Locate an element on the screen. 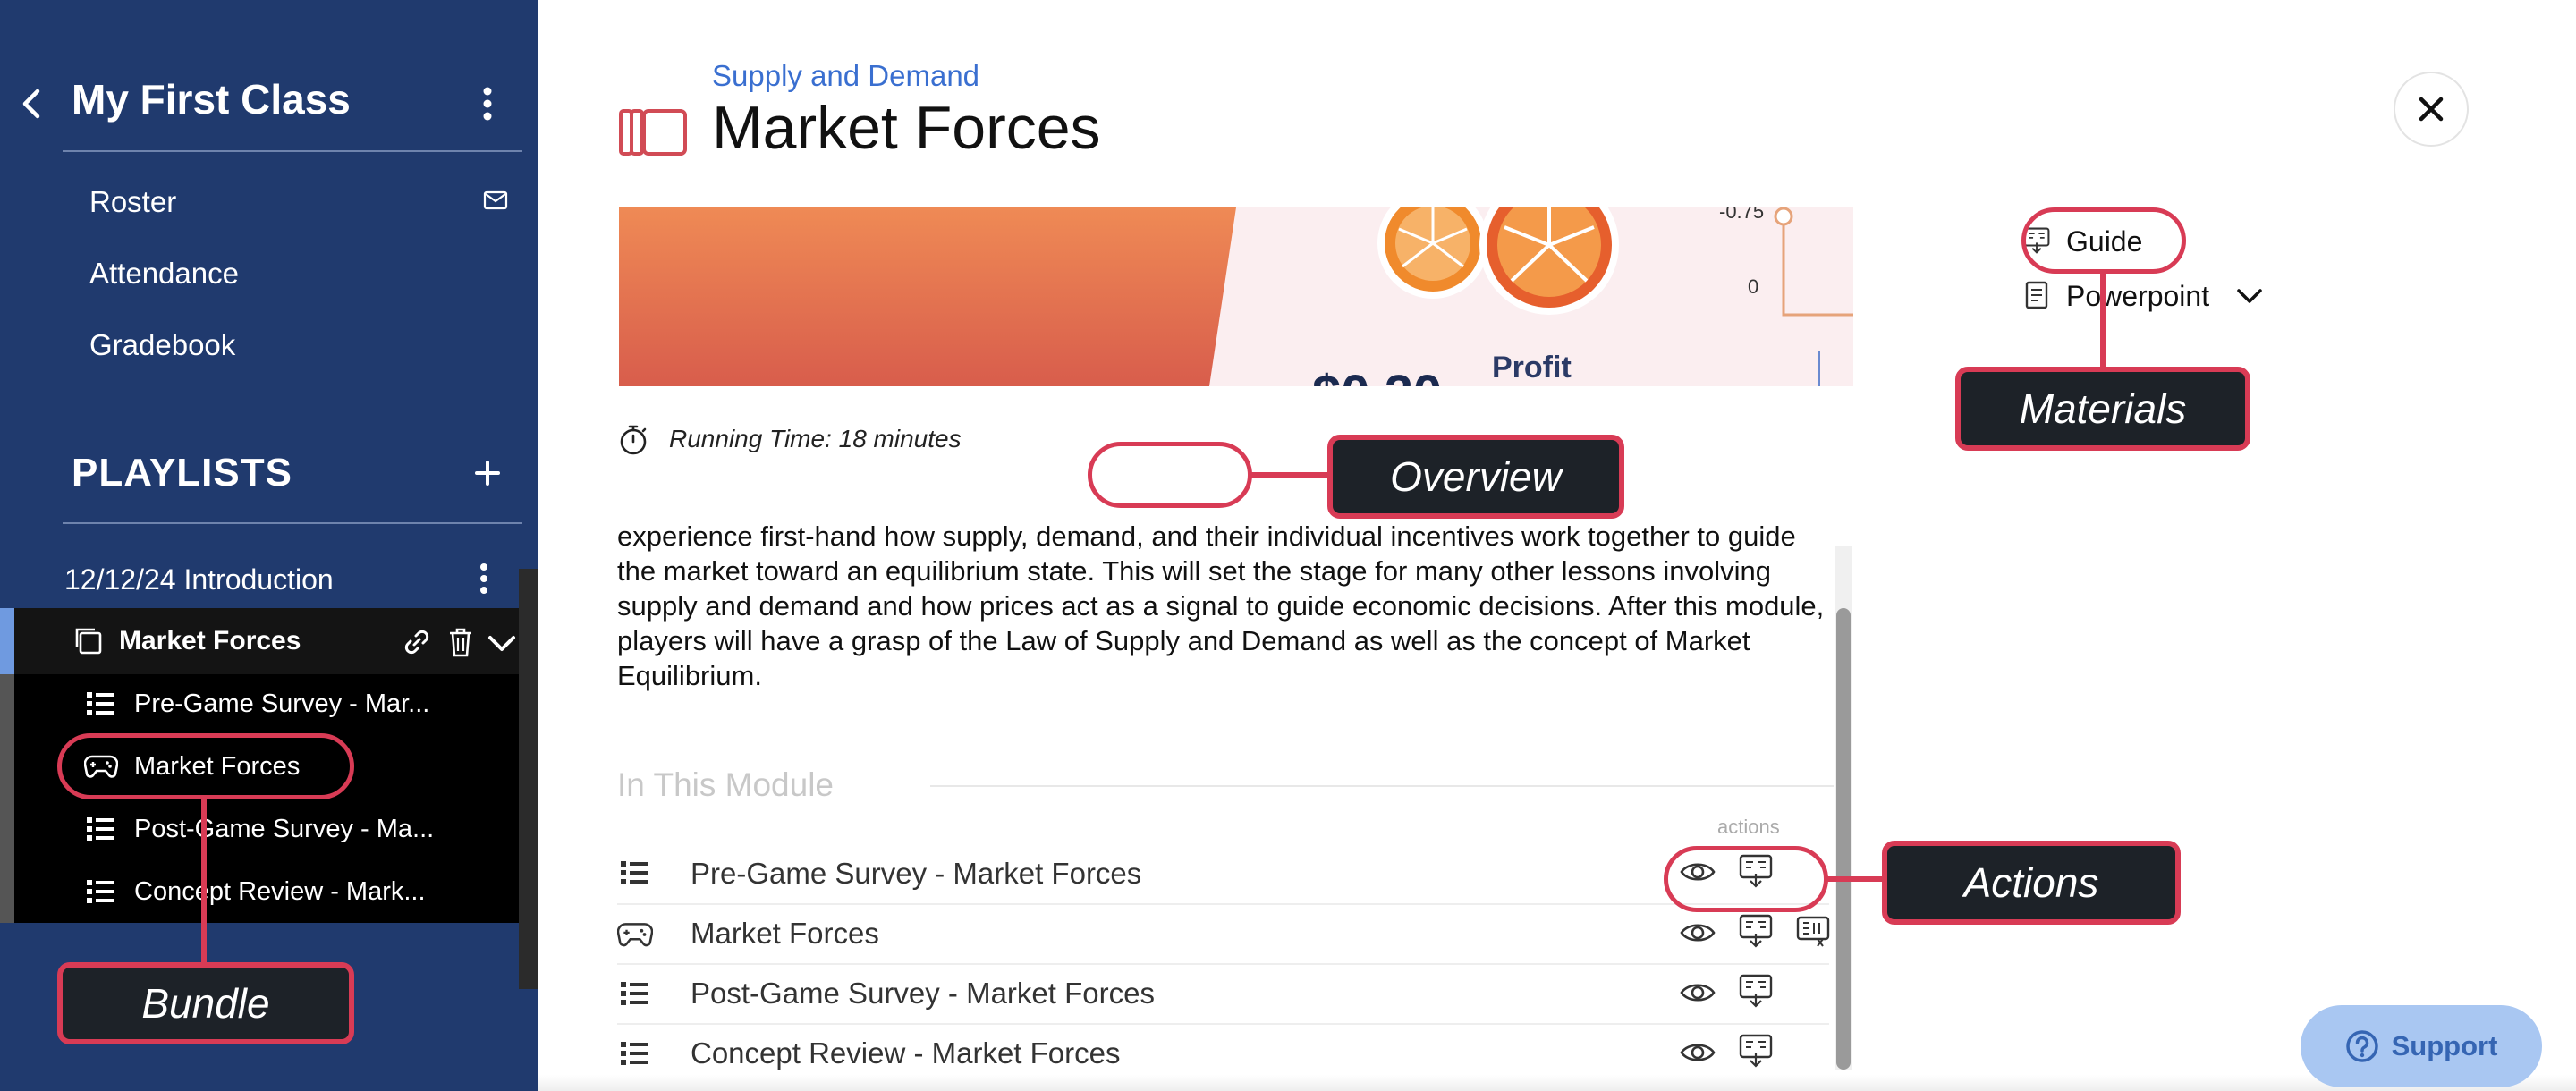  overview-connector is located at coordinates (1290, 475).